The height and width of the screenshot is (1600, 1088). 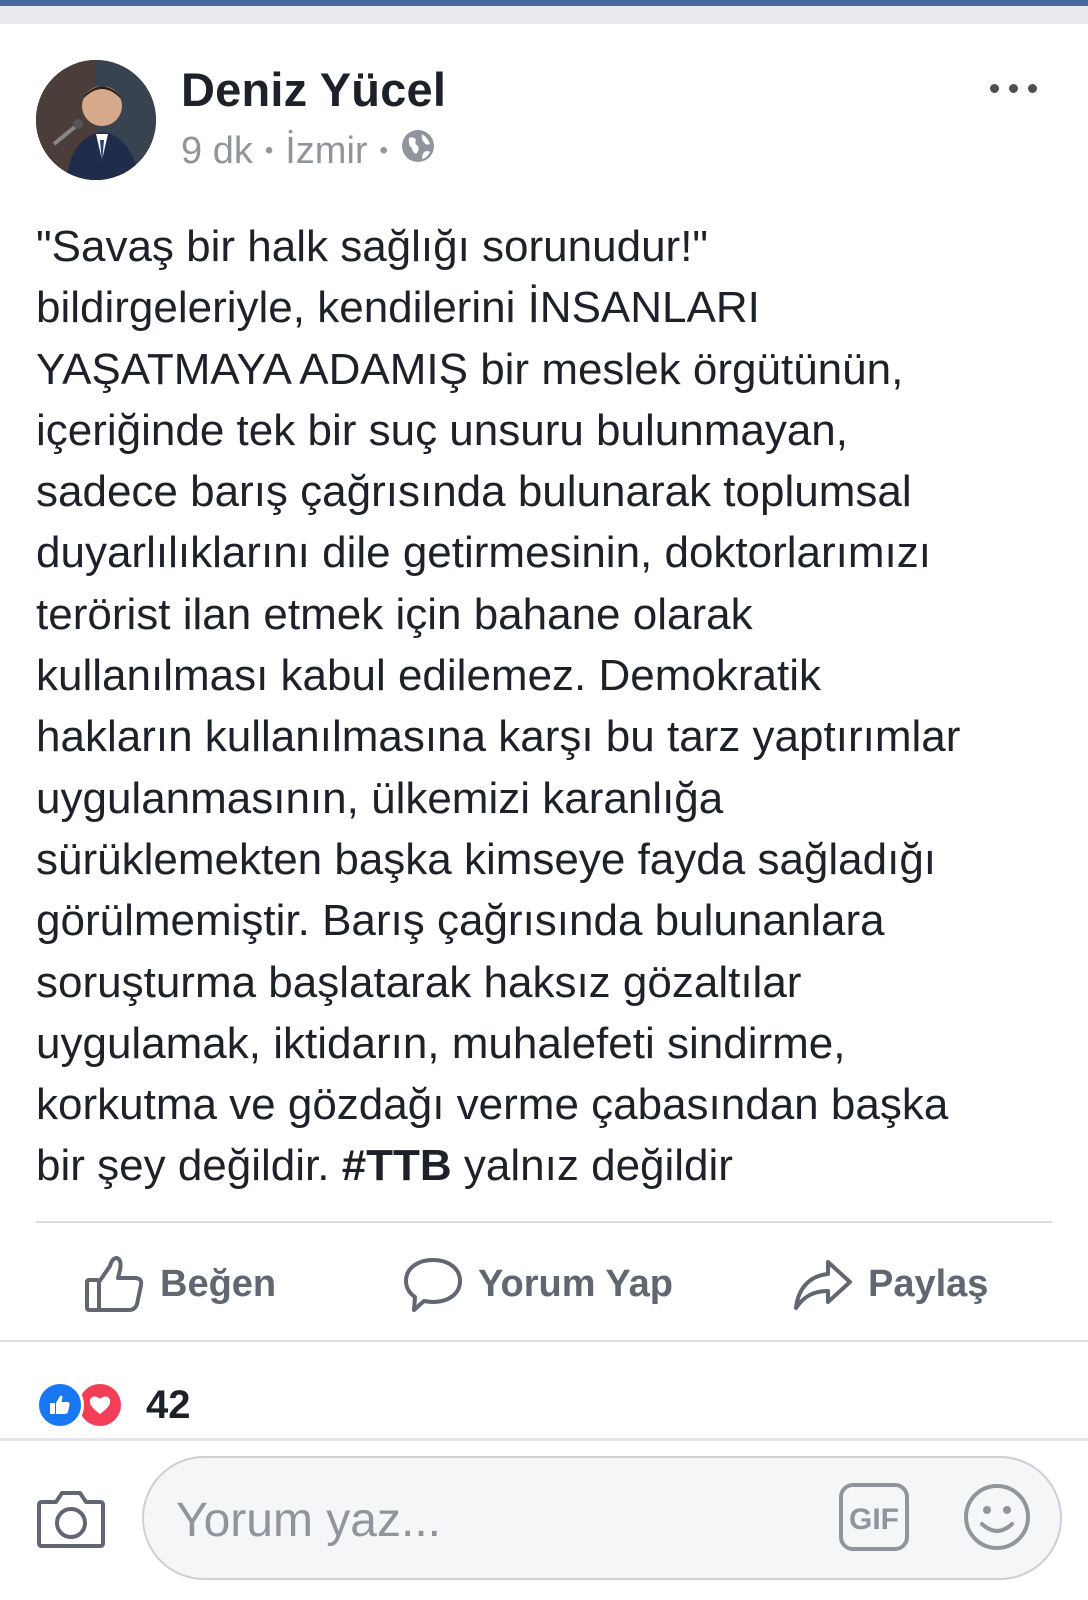 I want to click on comment-button: Yorum Yap, so click(x=537, y=1284).